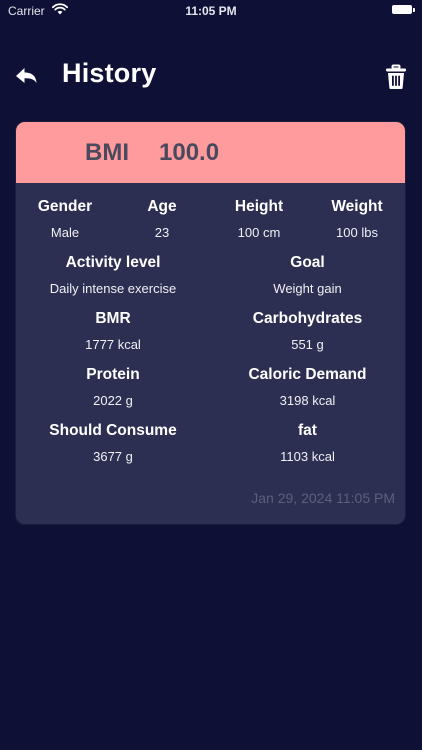  I want to click on height-label: Height, so click(259, 206).